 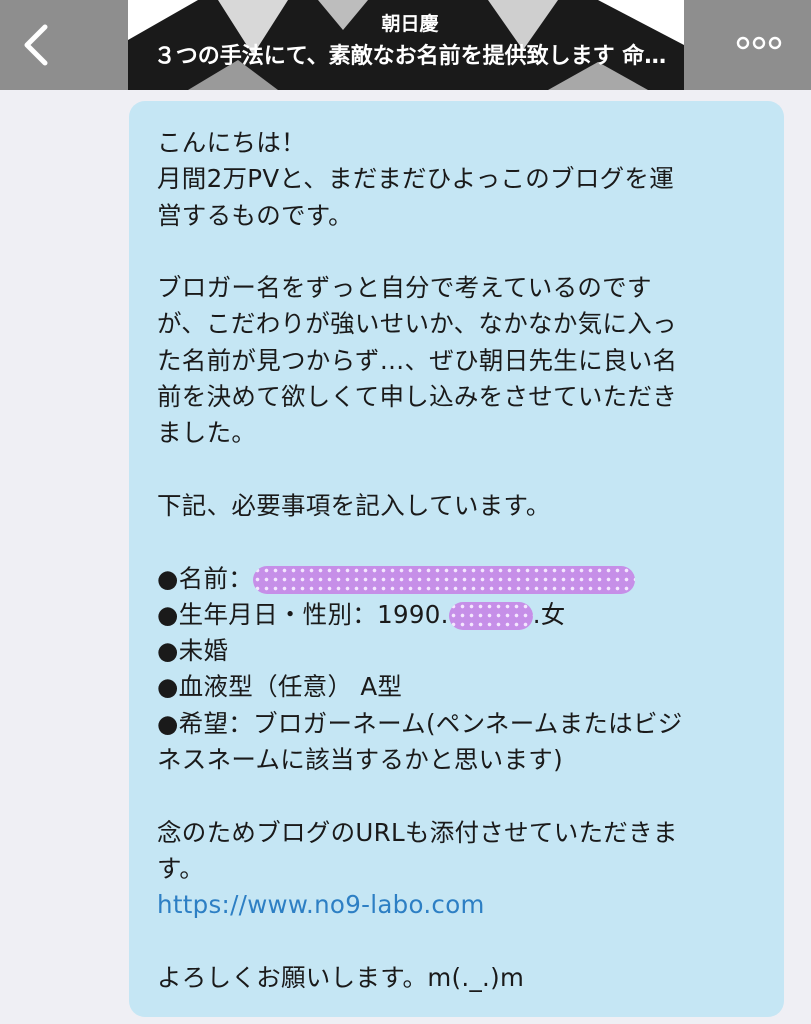 I want to click on chevron-left-icon, so click(x=36, y=45).